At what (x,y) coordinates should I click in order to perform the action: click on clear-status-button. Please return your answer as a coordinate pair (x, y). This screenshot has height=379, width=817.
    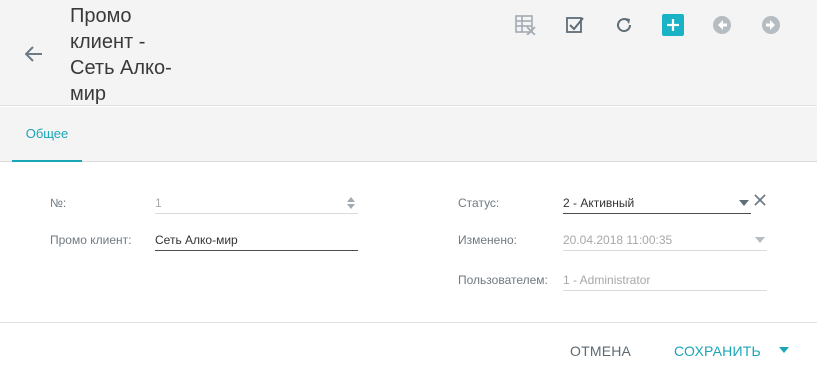
    Looking at the image, I should click on (760, 200).